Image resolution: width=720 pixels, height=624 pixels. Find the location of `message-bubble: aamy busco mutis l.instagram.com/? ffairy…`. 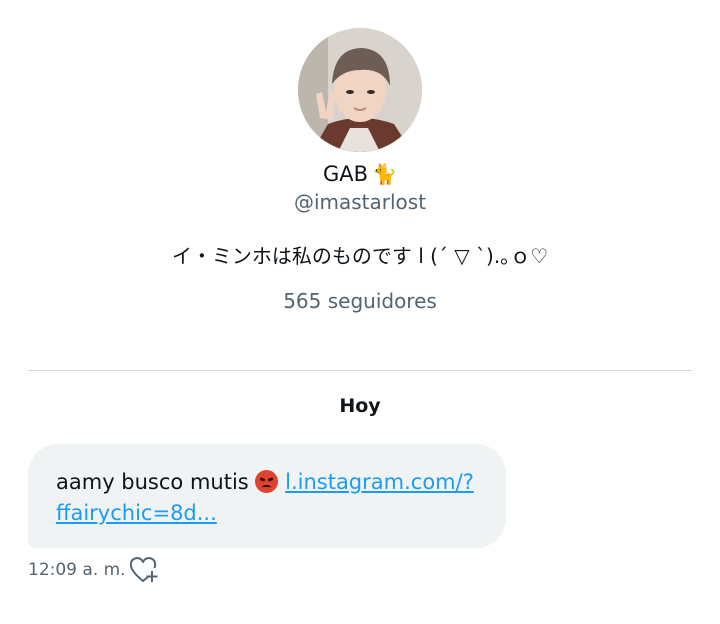

message-bubble: aamy busco mutis l.instagram.com/? ffairy… is located at coordinates (267, 496).